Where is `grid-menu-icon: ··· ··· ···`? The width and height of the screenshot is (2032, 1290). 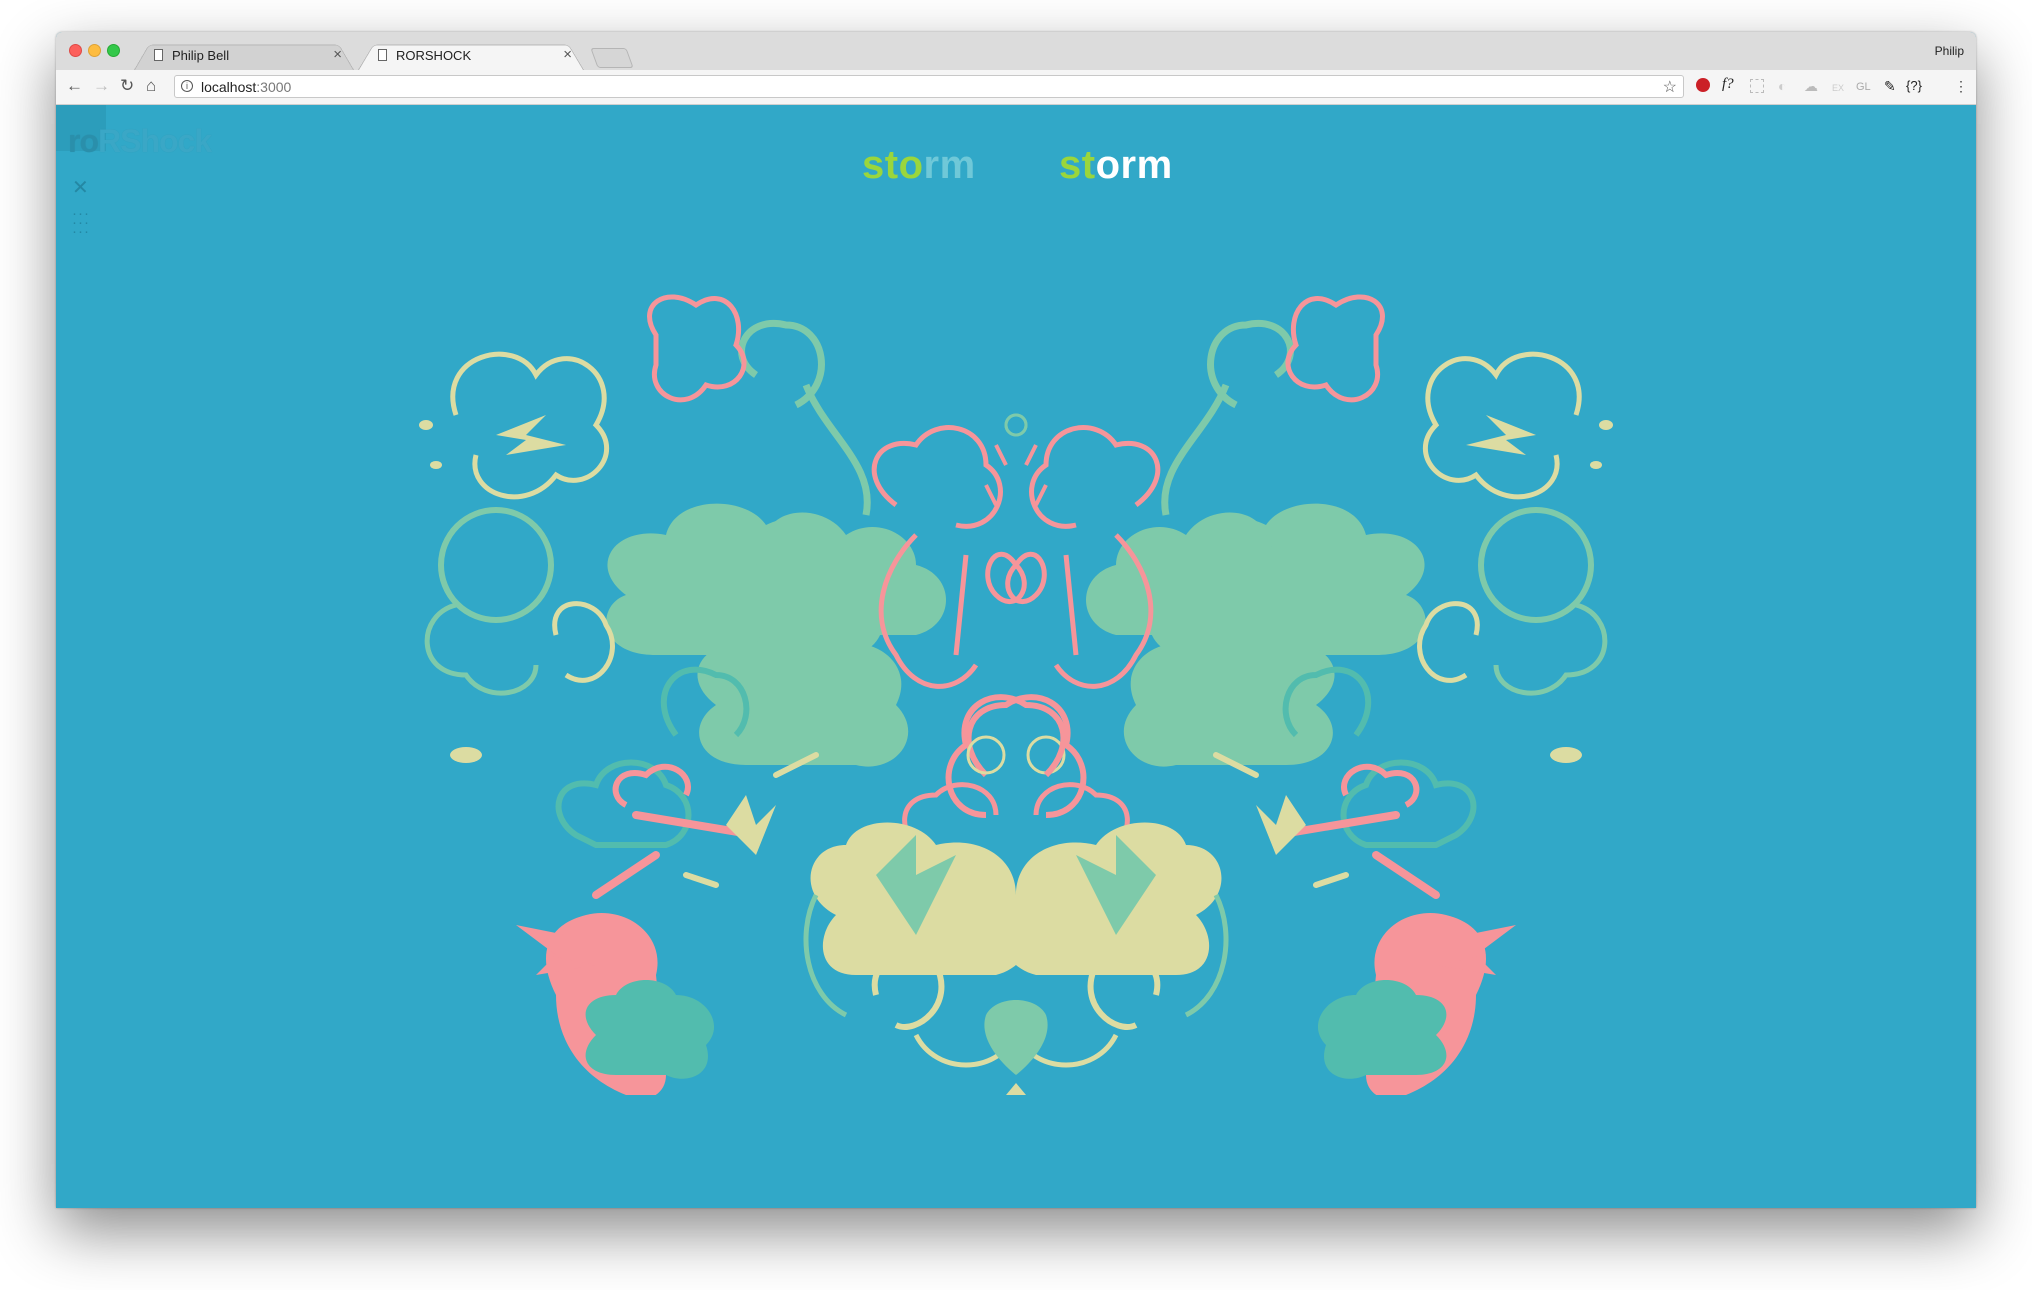 grid-menu-icon: ··· ··· ··· is located at coordinates (81, 222).